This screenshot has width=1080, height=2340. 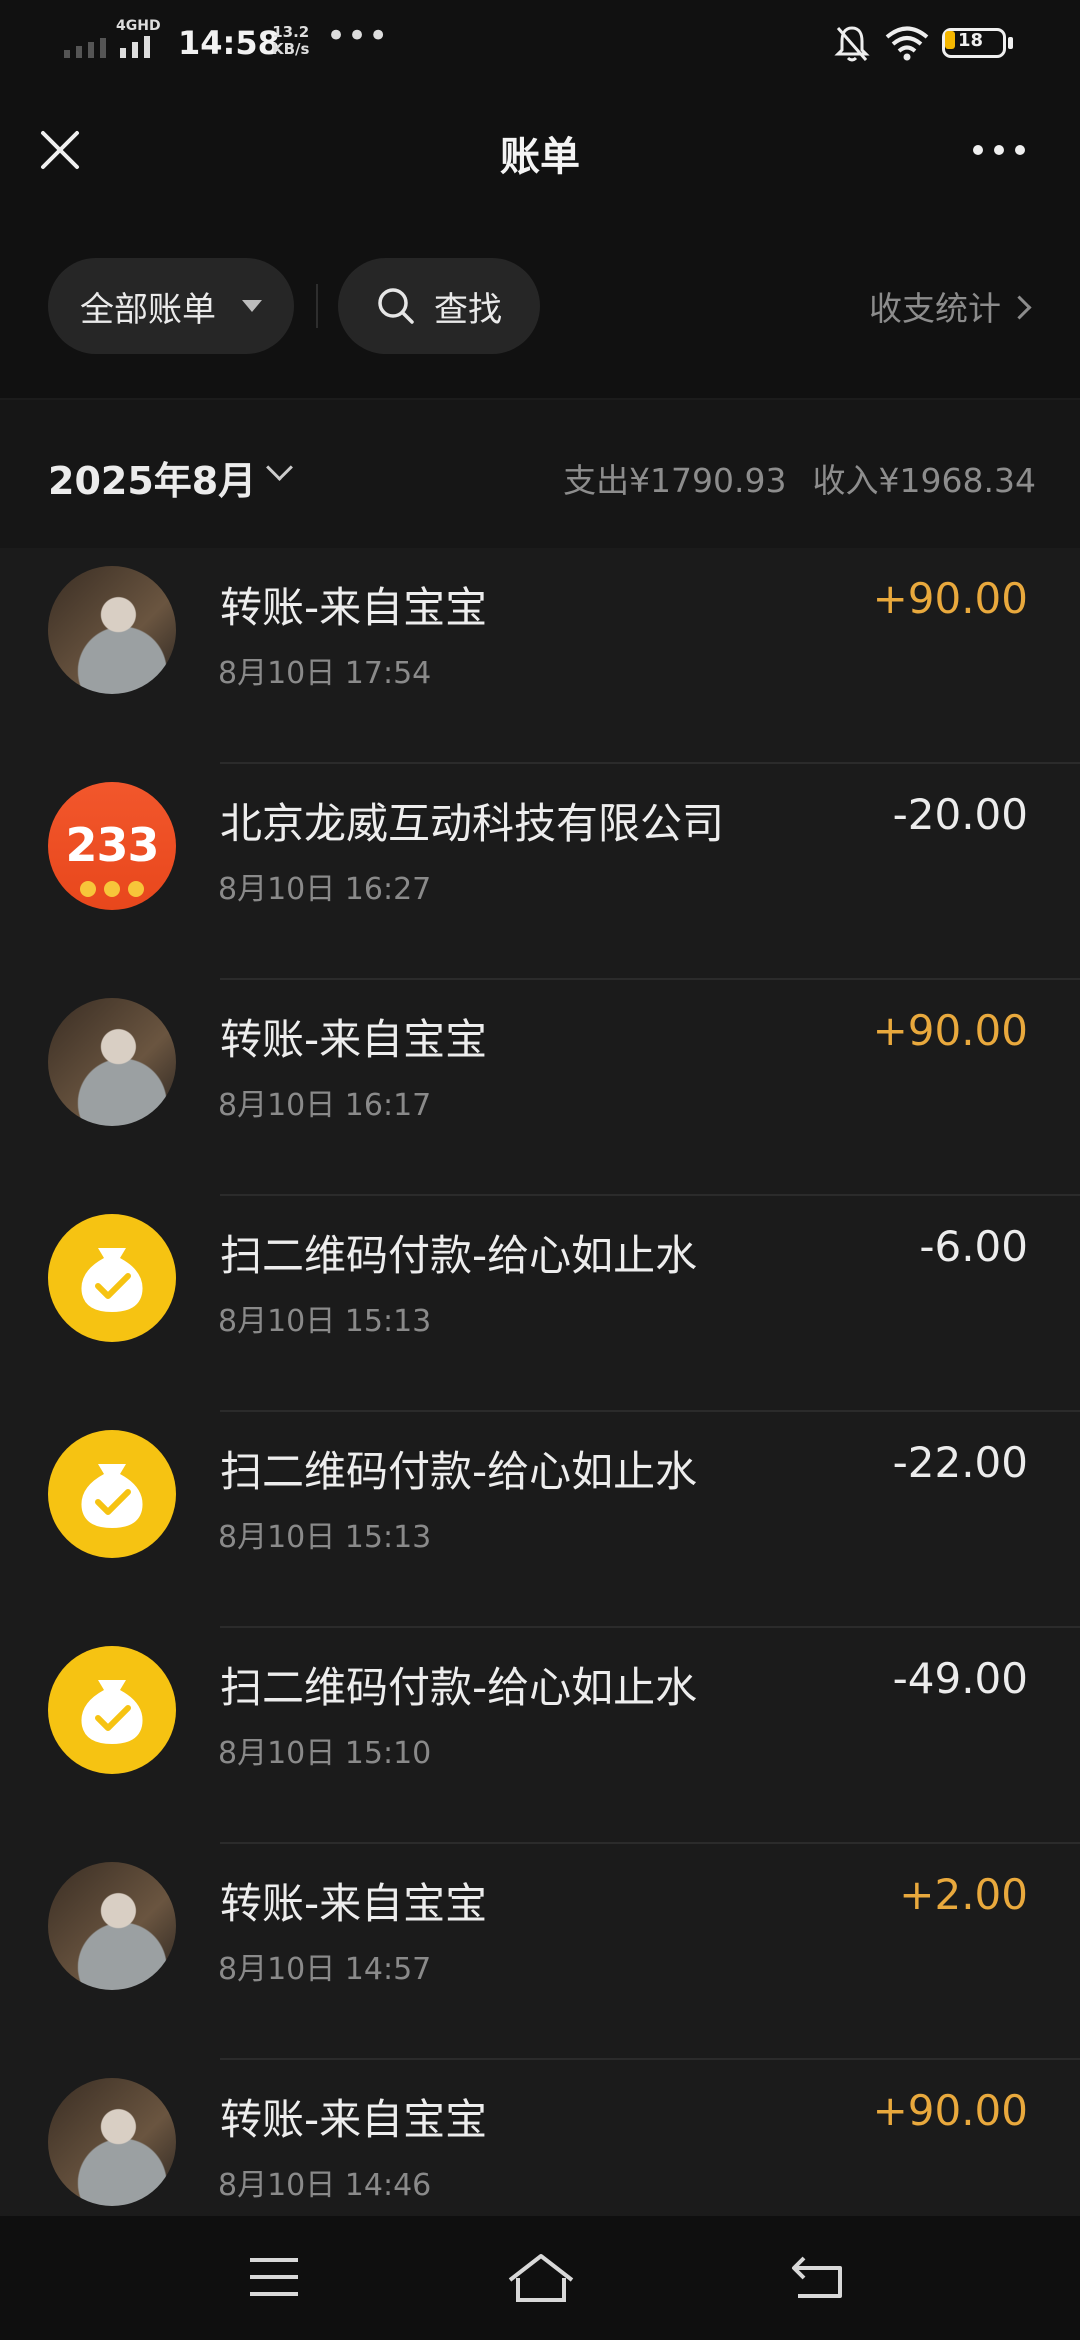 I want to click on transaction-row: 扫二维码付款-给心如止水 8月10日 15:13 -6.00, so click(x=540, y=1304).